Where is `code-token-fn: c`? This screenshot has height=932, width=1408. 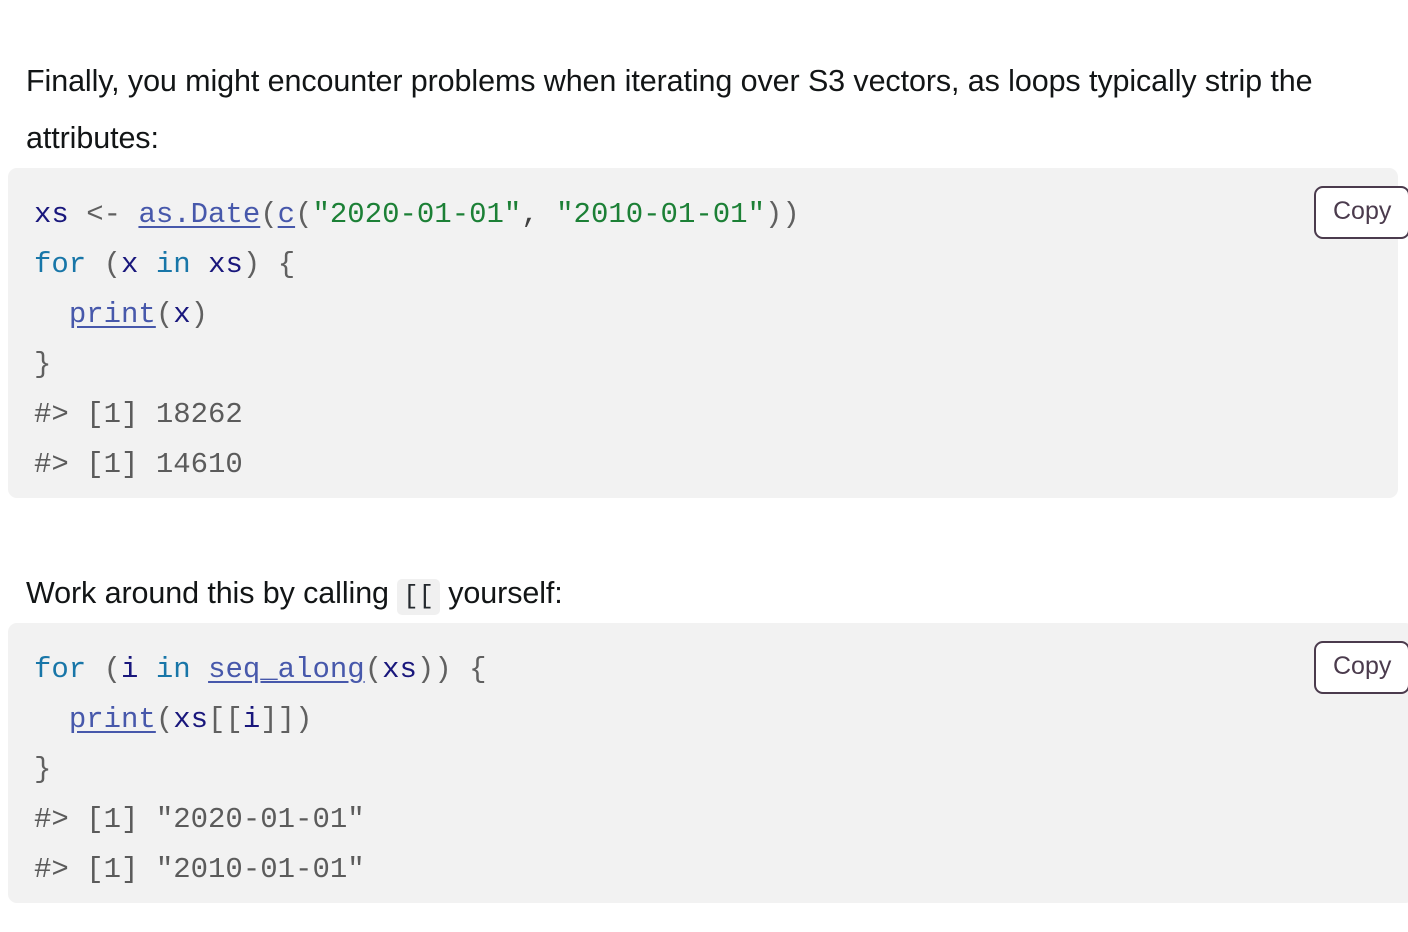
code-token-fn: c is located at coordinates (286, 214).